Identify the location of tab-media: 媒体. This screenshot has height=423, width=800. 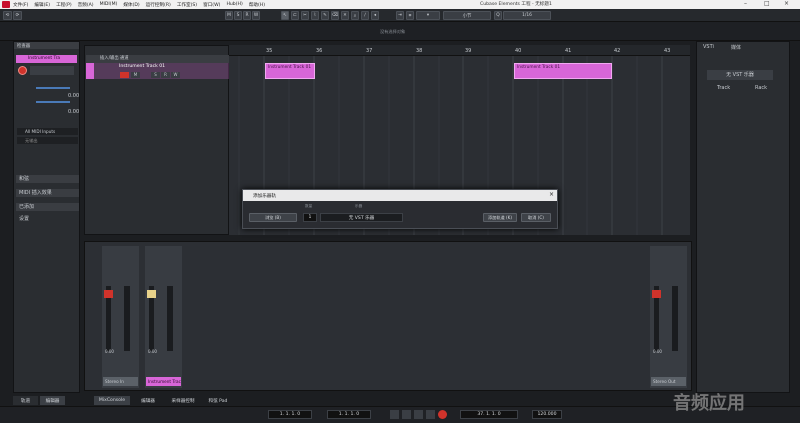
(736, 47).